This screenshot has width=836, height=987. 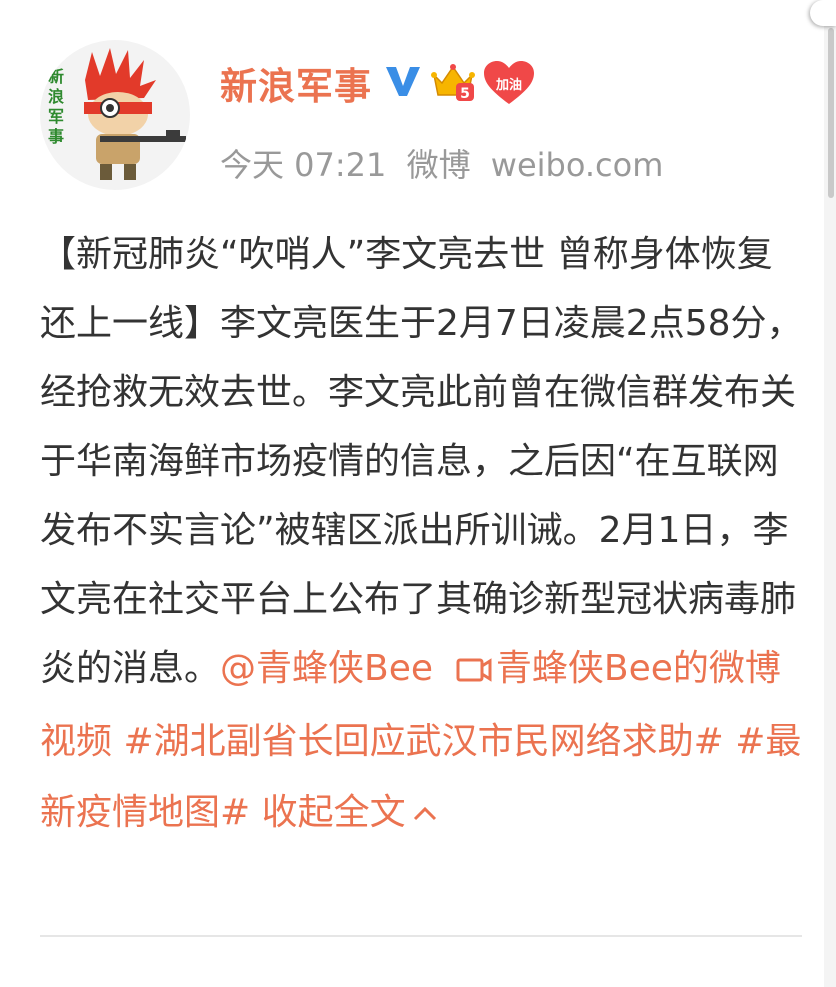 I want to click on scrollbar-thumb, so click(x=831, y=113).